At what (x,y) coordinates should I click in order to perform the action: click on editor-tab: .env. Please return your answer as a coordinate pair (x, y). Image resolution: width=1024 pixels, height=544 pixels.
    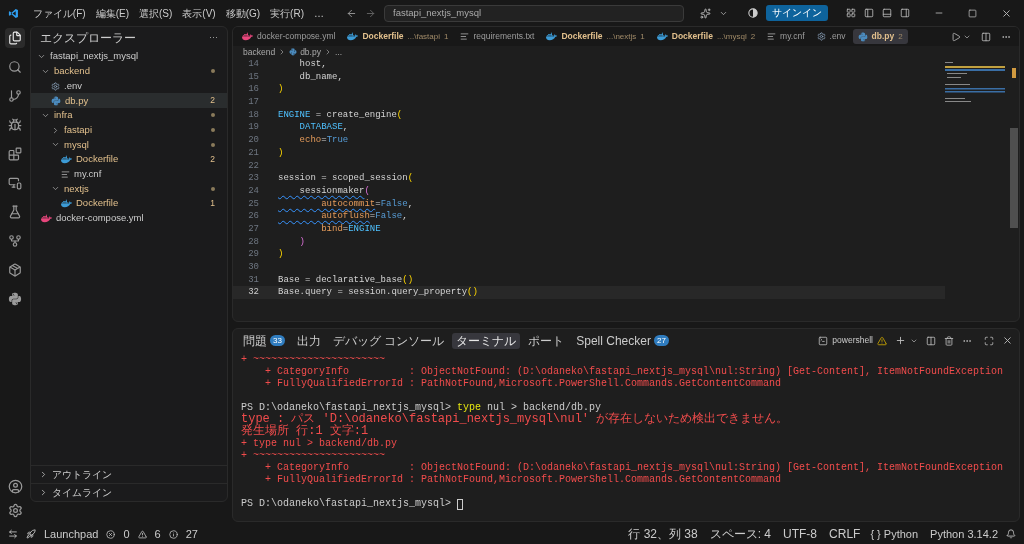
    Looking at the image, I should click on (831, 36).